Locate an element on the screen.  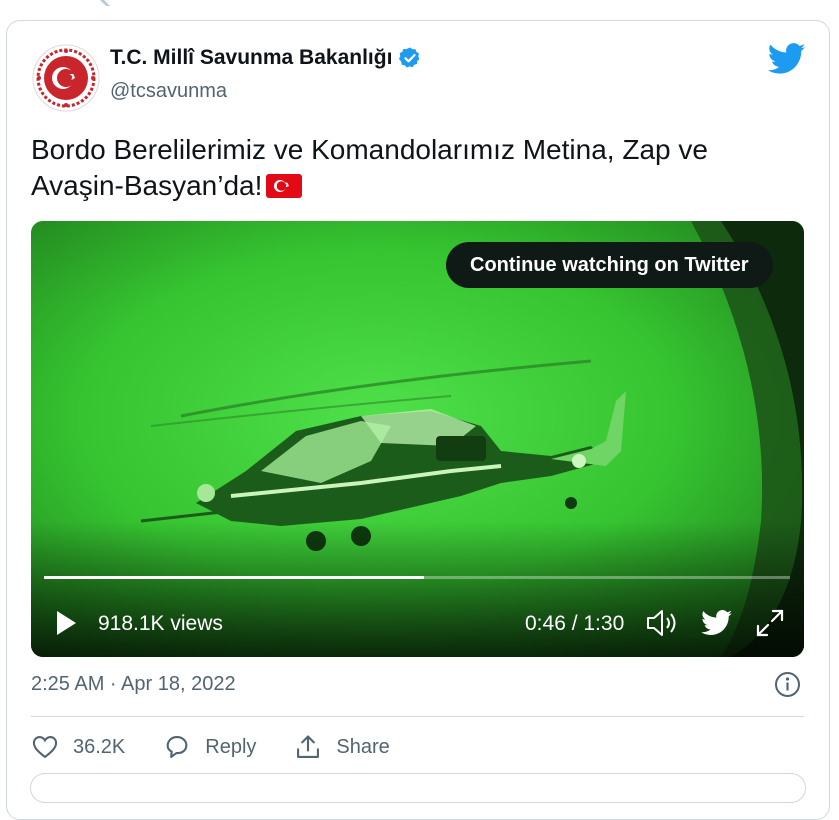
video-progress-bar is located at coordinates (417, 577).